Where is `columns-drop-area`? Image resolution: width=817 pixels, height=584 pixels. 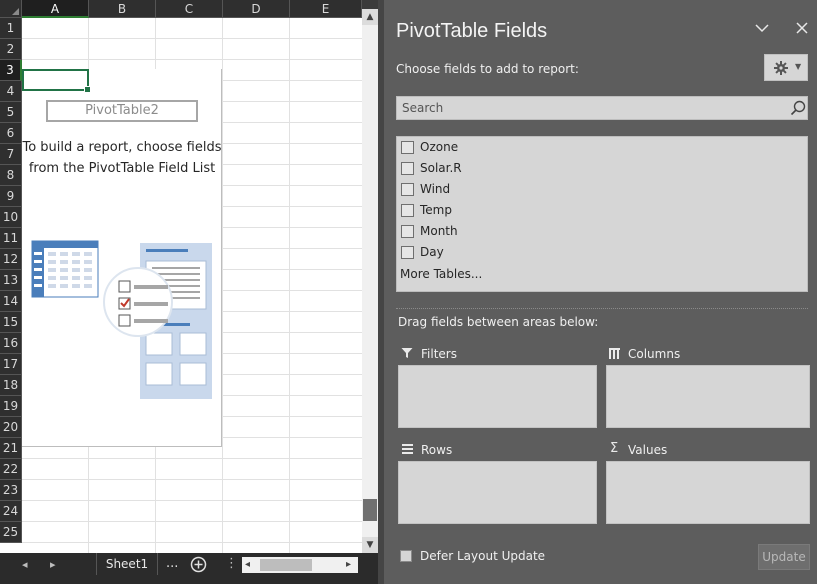 columns-drop-area is located at coordinates (708, 396).